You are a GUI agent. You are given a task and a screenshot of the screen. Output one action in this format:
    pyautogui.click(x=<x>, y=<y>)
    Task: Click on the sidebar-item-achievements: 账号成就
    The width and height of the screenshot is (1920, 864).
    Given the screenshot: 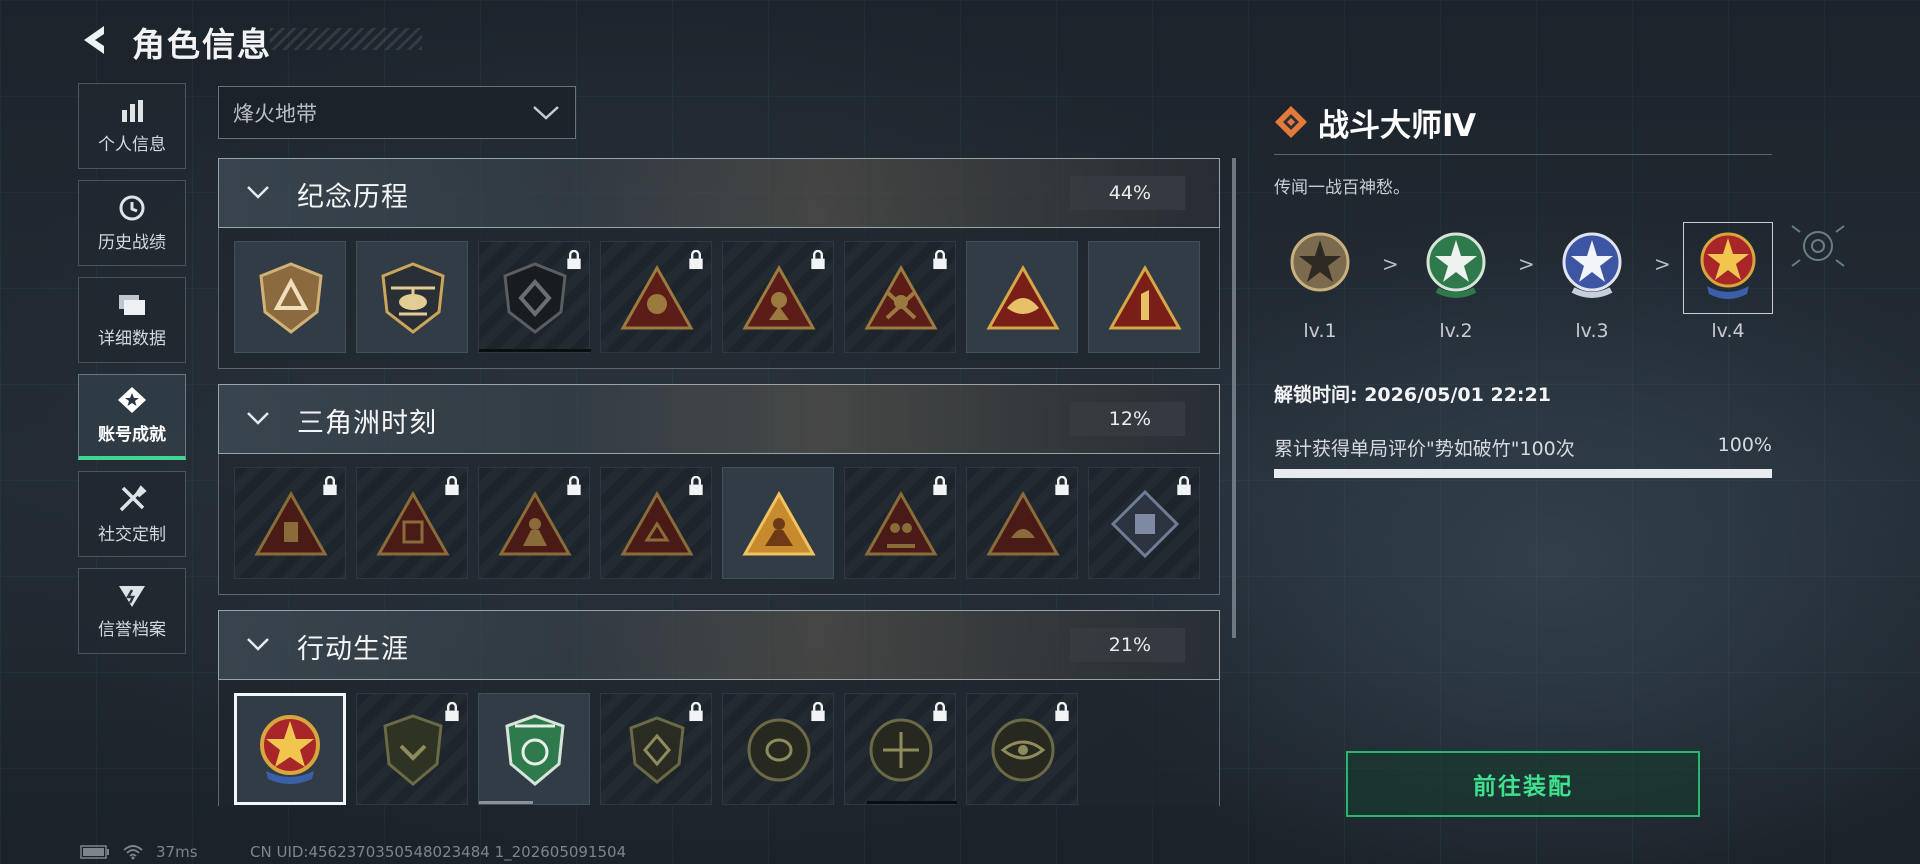 What is the action you would take?
    pyautogui.click(x=132, y=417)
    